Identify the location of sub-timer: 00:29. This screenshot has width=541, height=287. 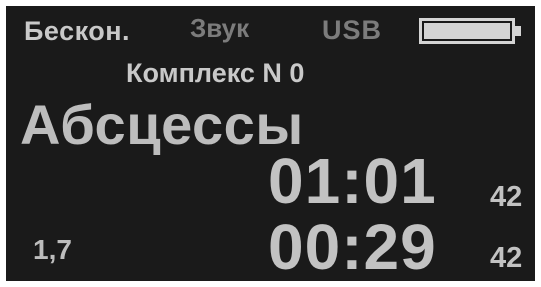
(352, 246).